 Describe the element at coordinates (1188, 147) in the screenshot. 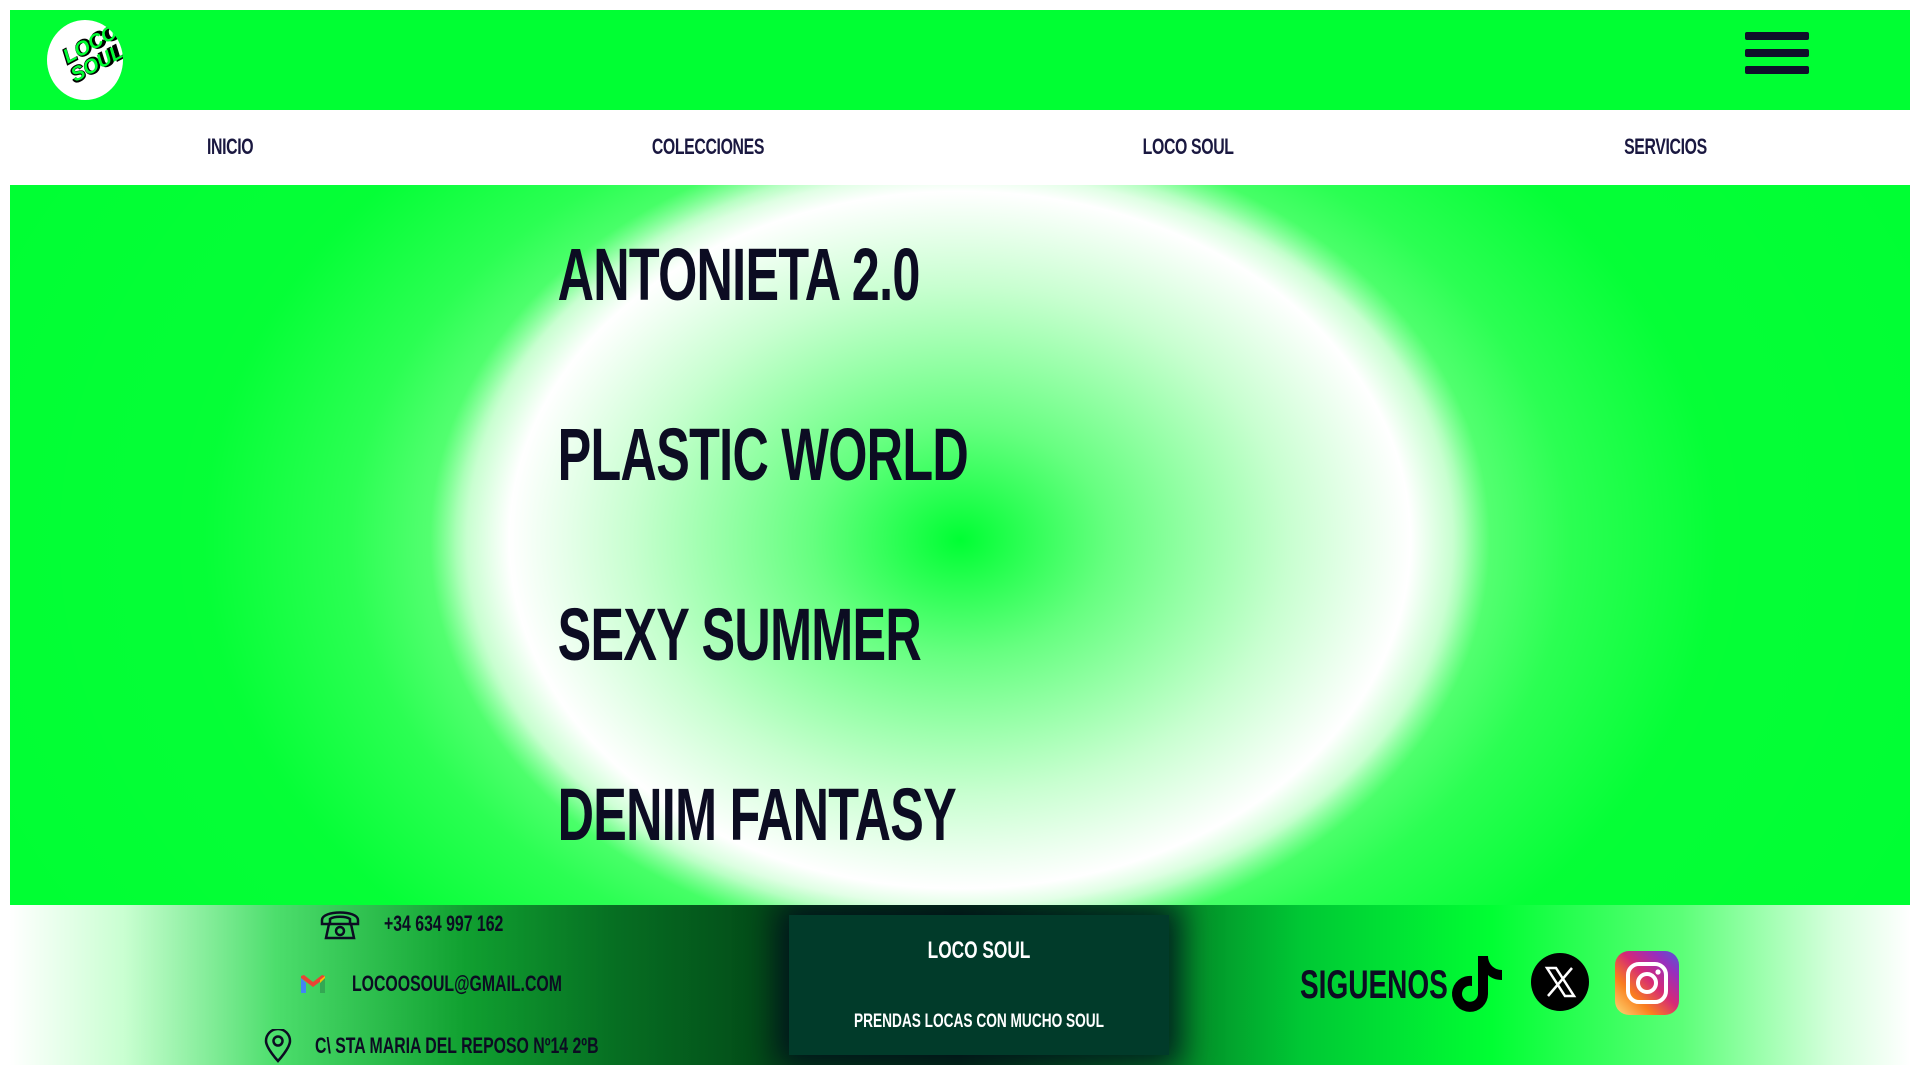

I see `nav-item-loco-soul: LOCO SOUL` at that location.